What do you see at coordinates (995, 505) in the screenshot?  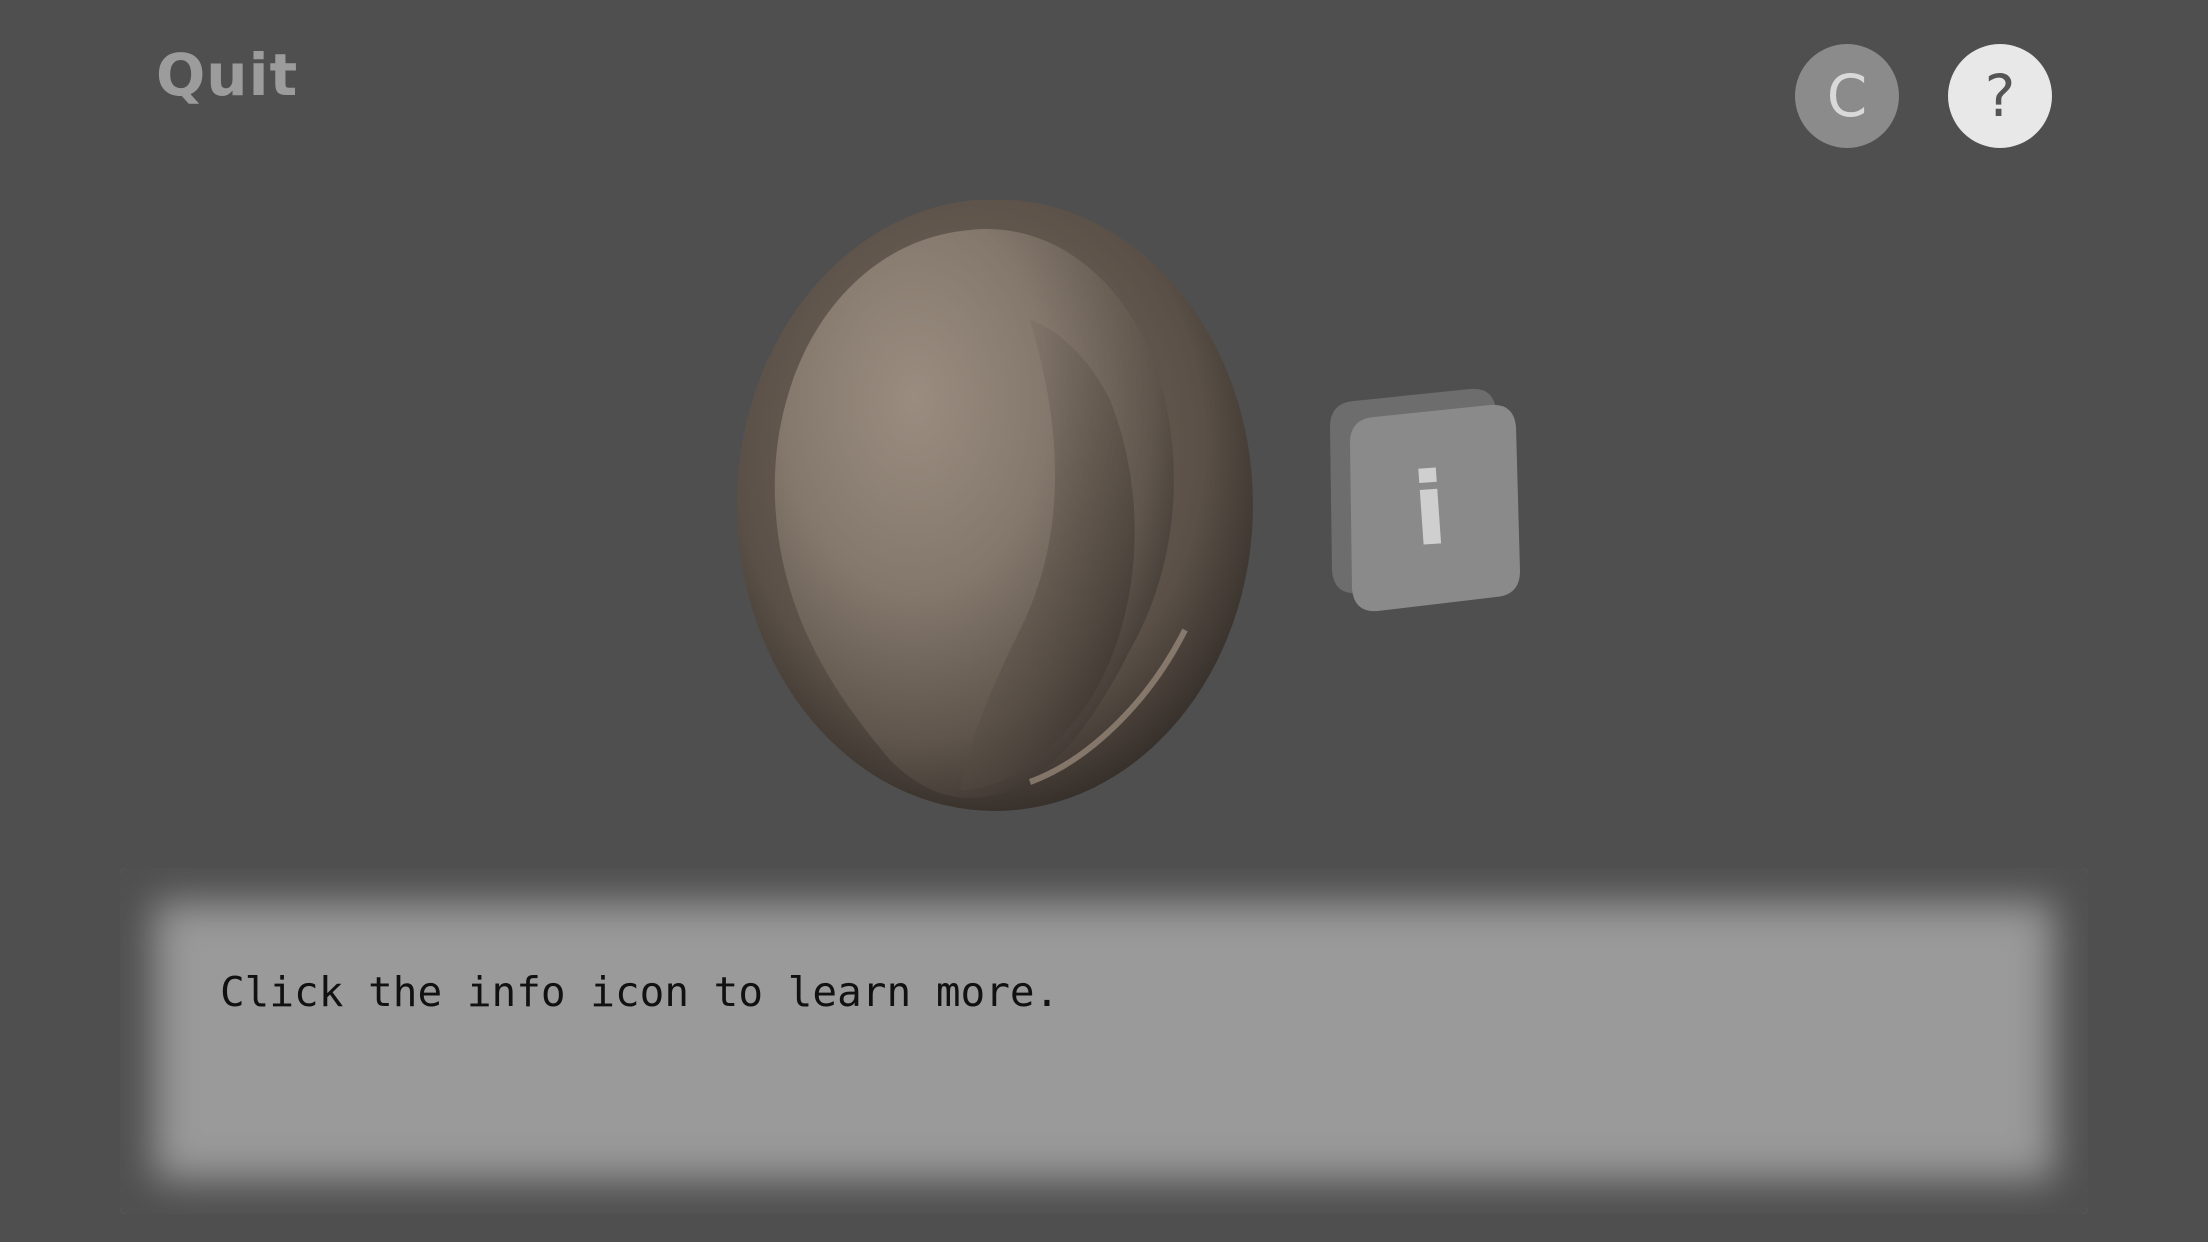 I see `hat-illustration` at bounding box center [995, 505].